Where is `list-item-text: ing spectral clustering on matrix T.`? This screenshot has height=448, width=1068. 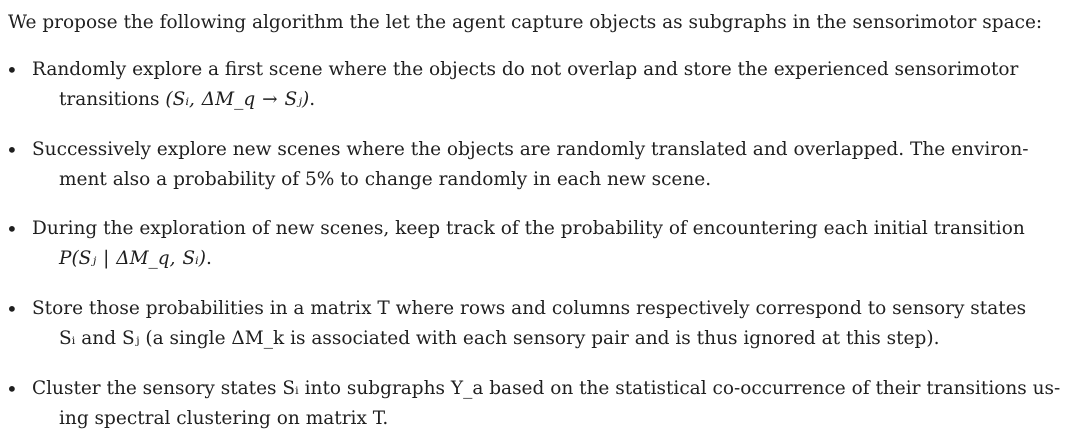
list-item-text: ing spectral clustering on matrix T. is located at coordinates (224, 418).